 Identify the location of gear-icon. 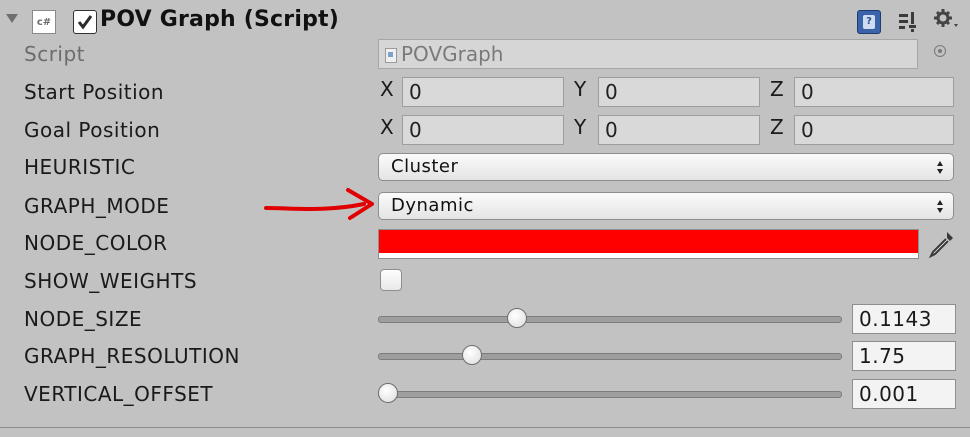
(947, 20).